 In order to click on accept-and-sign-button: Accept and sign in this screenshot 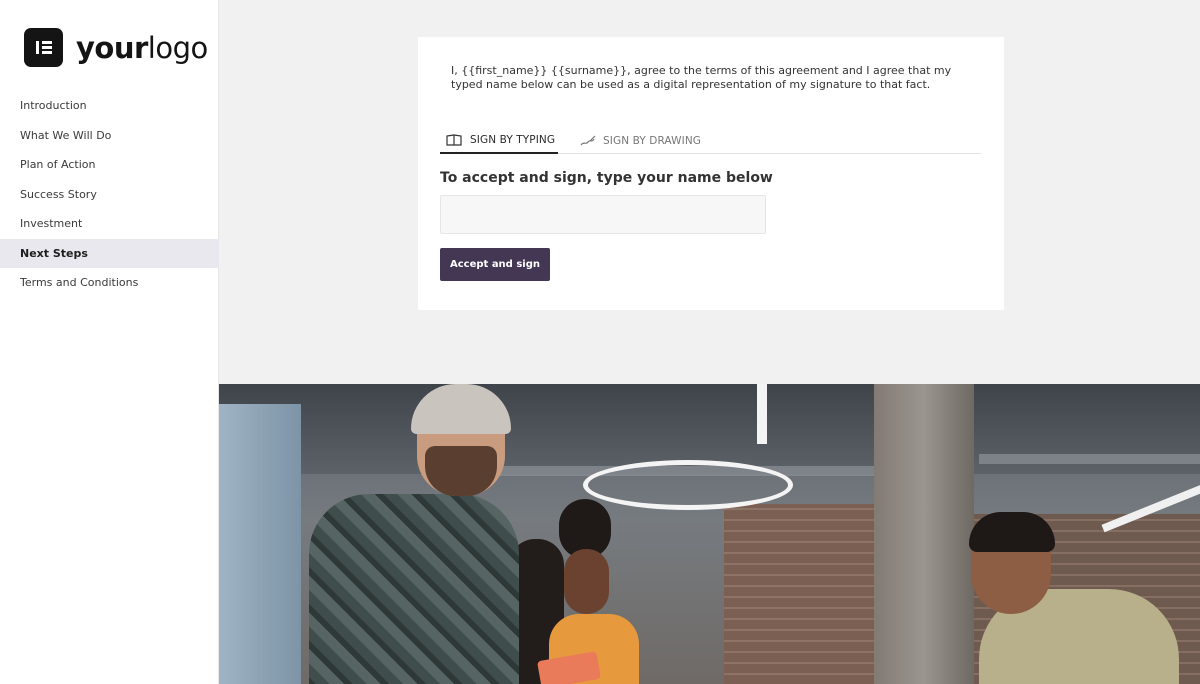, I will do `click(495, 264)`.